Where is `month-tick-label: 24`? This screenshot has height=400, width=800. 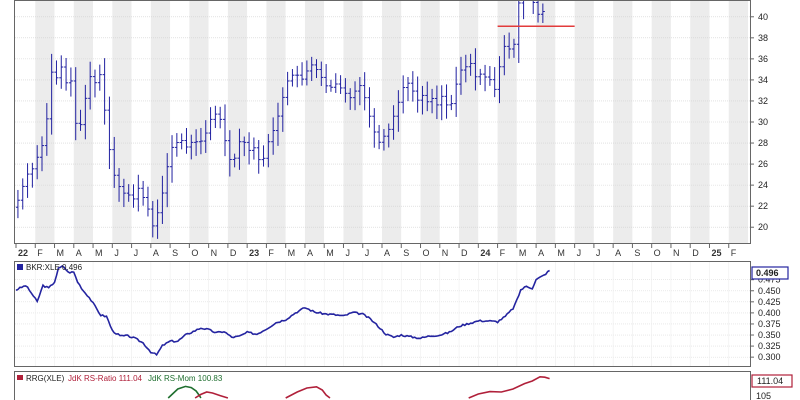
month-tick-label: 24 is located at coordinates (485, 253).